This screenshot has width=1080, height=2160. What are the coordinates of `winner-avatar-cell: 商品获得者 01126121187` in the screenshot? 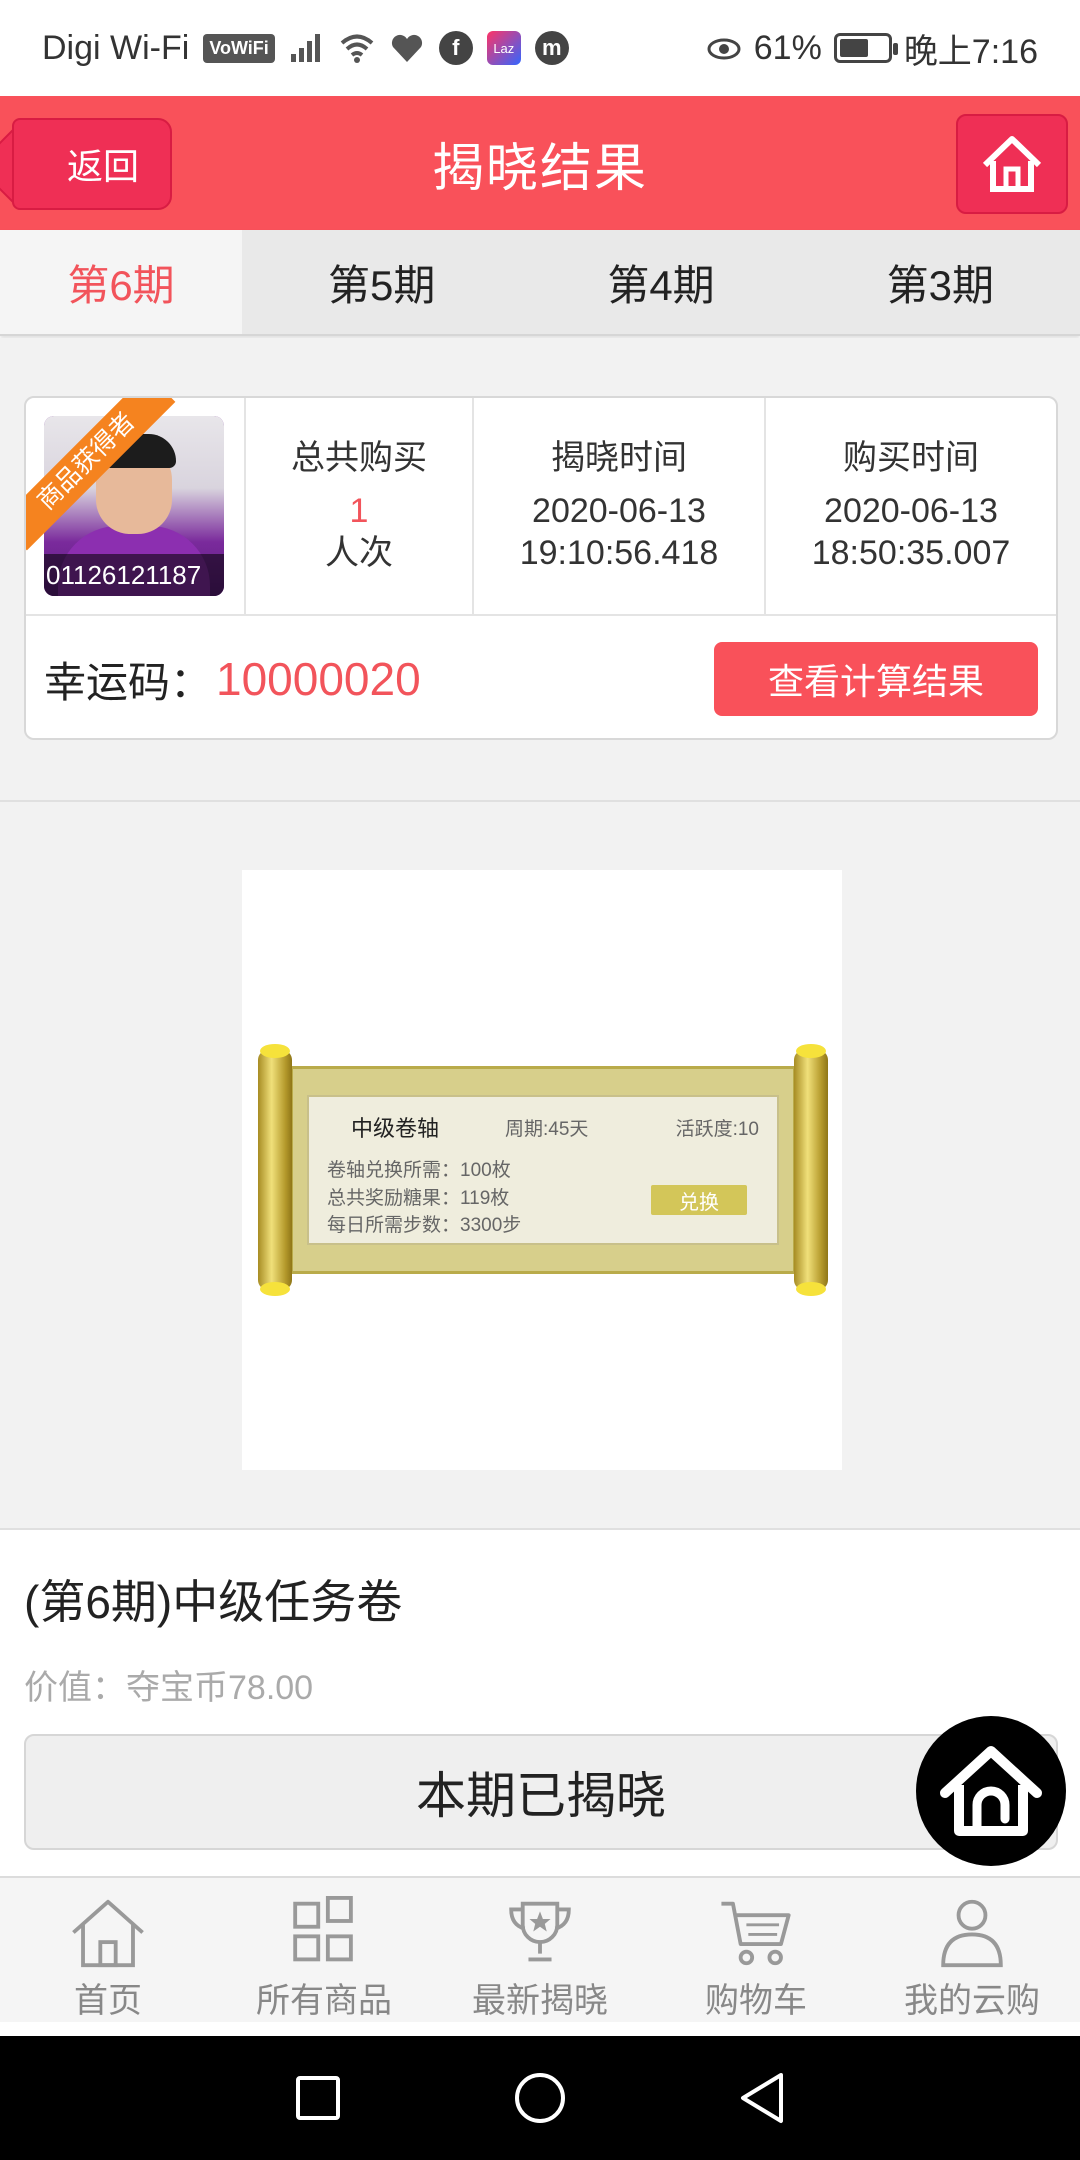 It's located at (136, 506).